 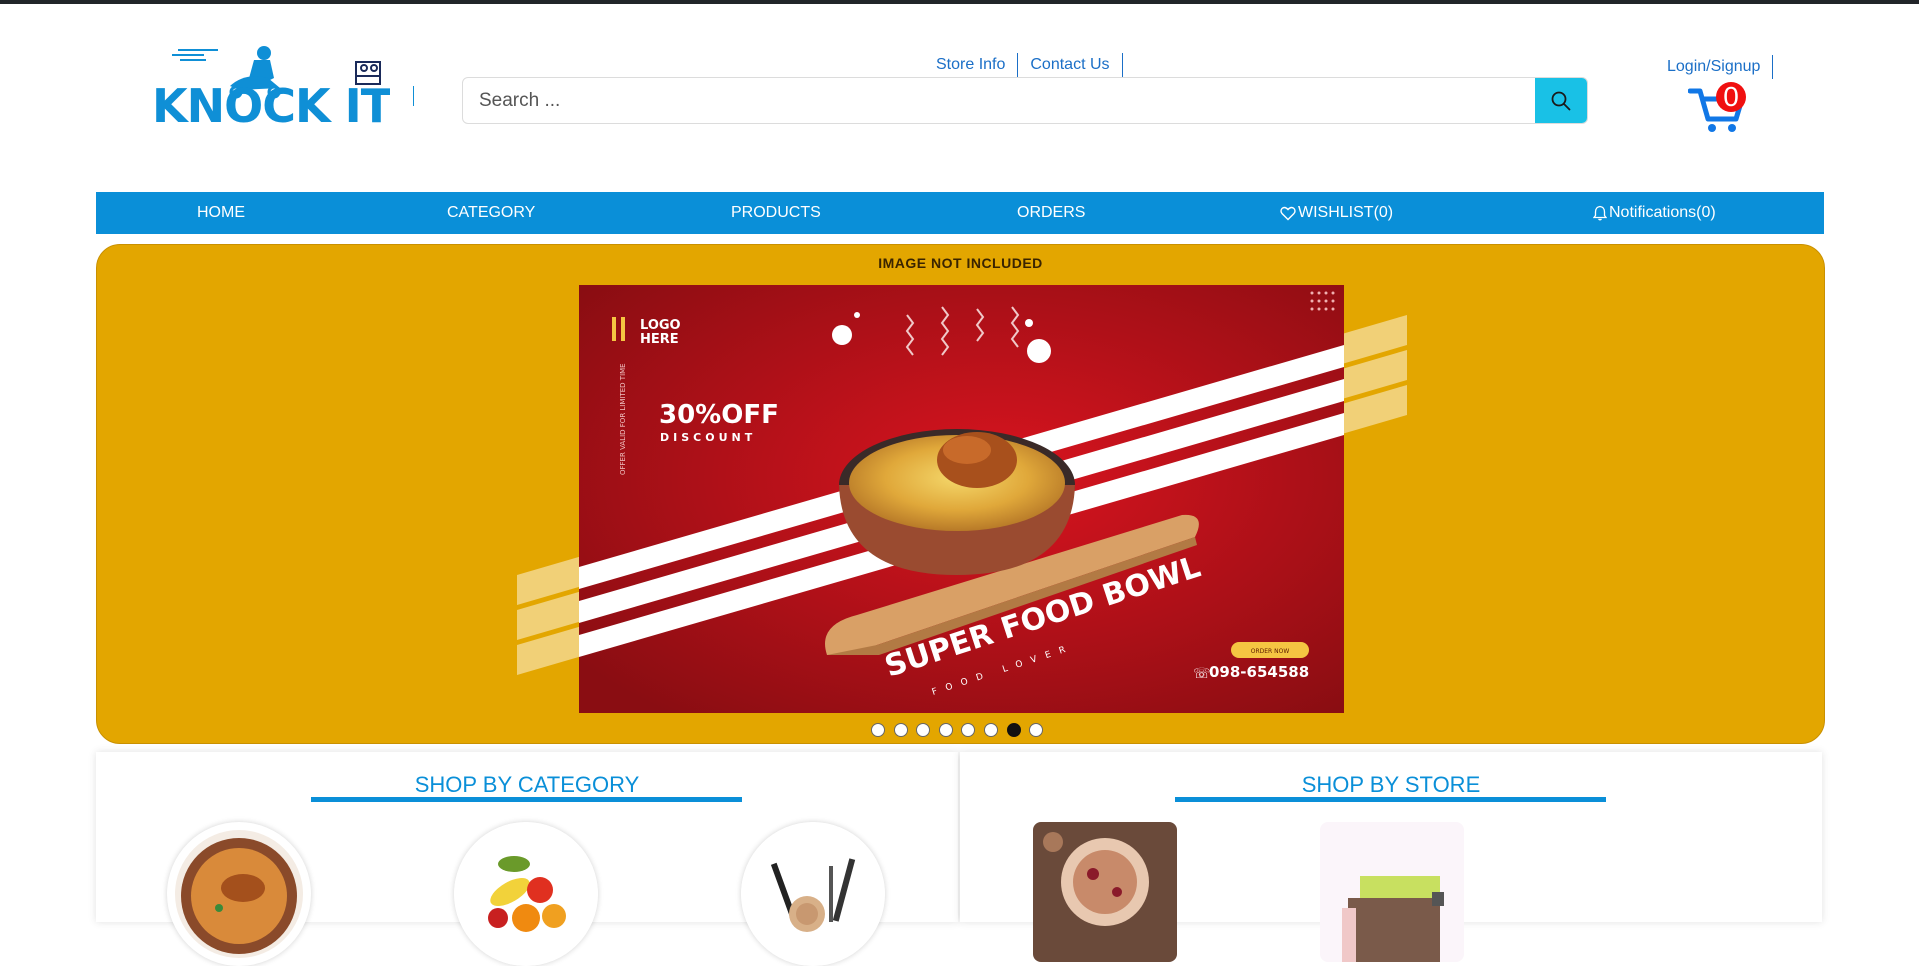 I want to click on top-border, so click(x=959, y=2).